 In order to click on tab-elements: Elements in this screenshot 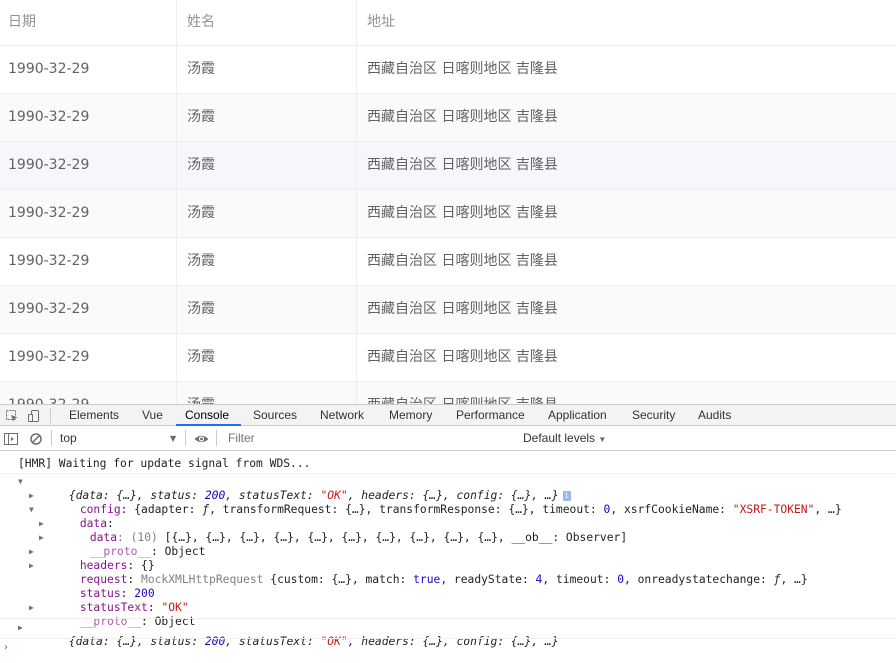, I will do `click(94, 415)`.